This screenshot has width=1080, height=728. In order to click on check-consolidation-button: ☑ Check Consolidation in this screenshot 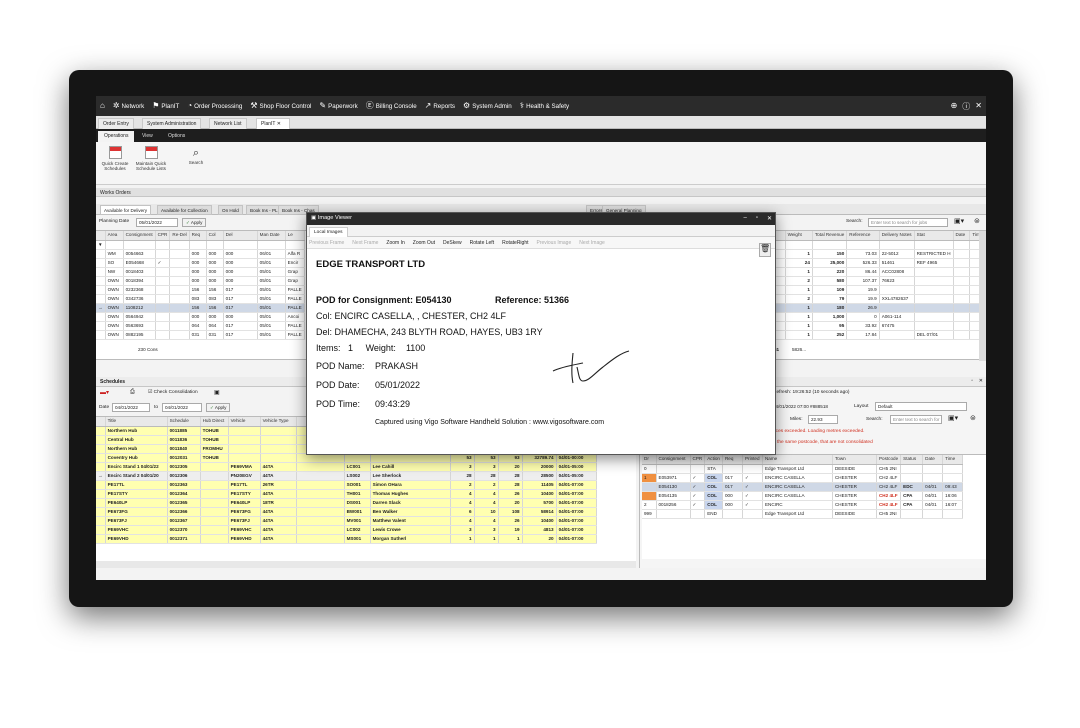, I will do `click(173, 392)`.